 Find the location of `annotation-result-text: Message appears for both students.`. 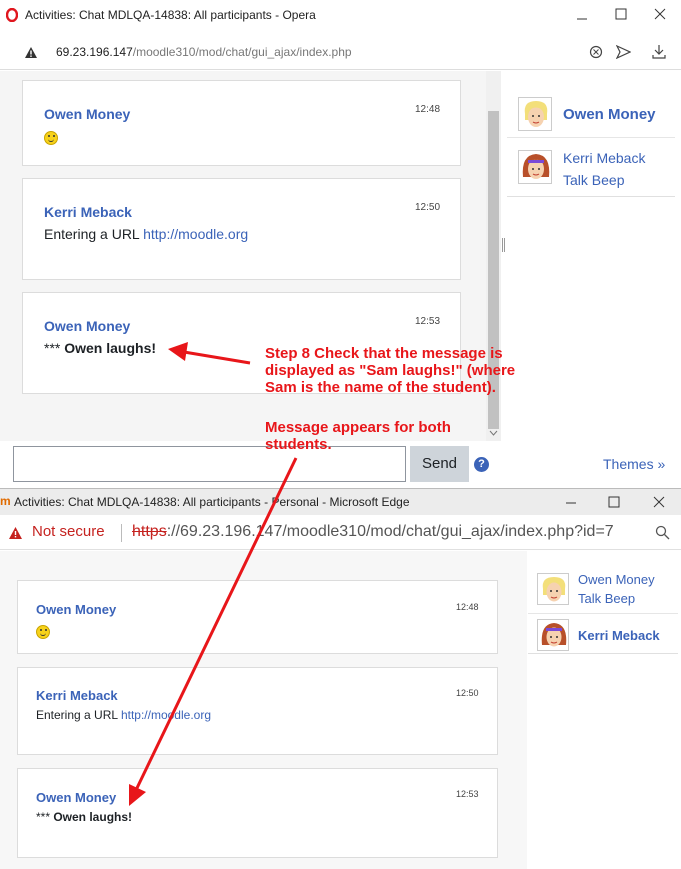

annotation-result-text: Message appears for both students. is located at coordinates (358, 436).